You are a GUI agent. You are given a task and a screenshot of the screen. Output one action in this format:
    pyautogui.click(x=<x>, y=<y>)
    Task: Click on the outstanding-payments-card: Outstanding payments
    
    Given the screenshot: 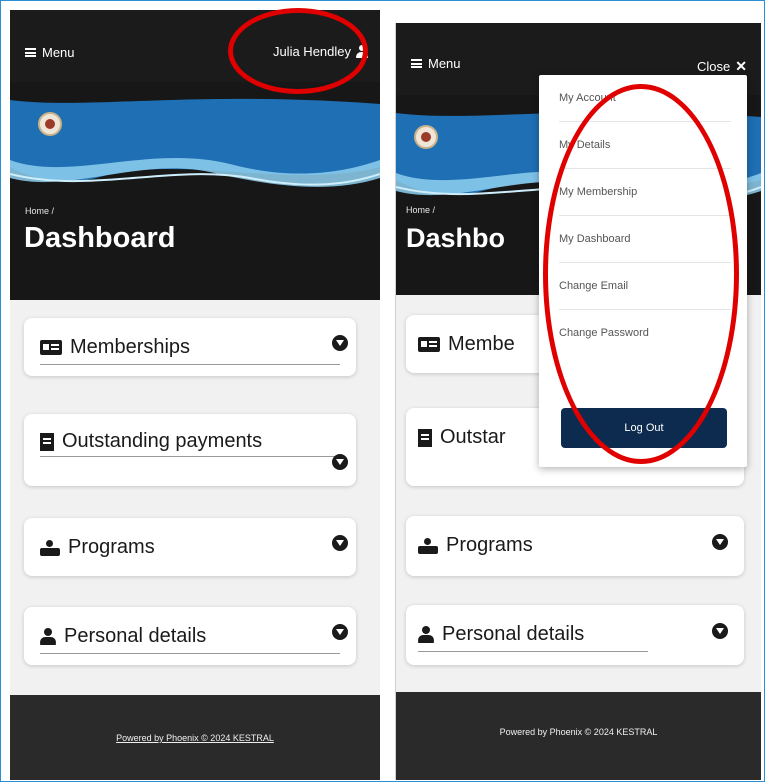 What is the action you would take?
    pyautogui.click(x=190, y=450)
    